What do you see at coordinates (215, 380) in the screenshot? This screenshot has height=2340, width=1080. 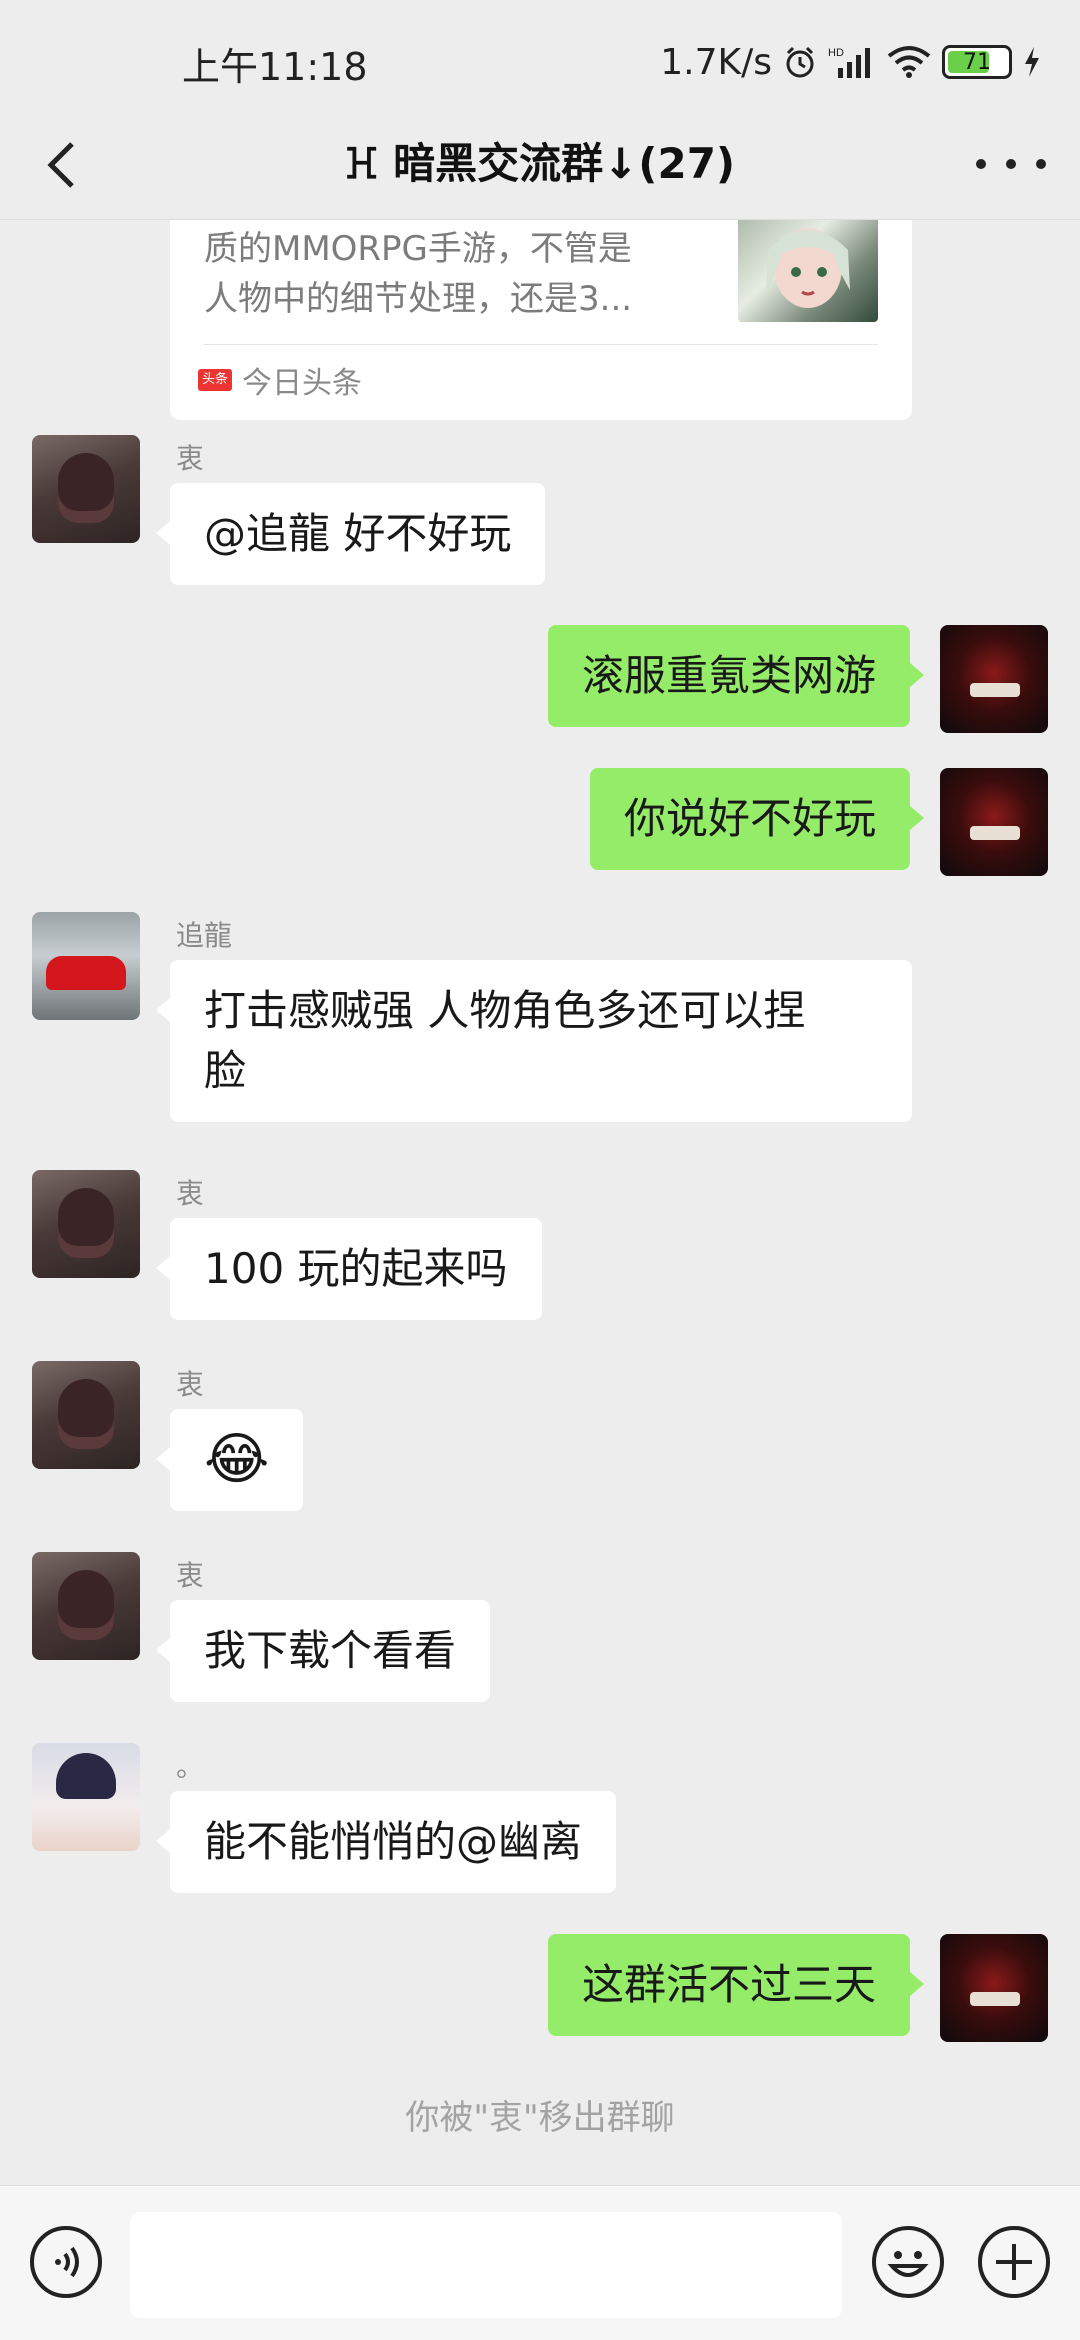 I see `toutiao-logo: 头条` at bounding box center [215, 380].